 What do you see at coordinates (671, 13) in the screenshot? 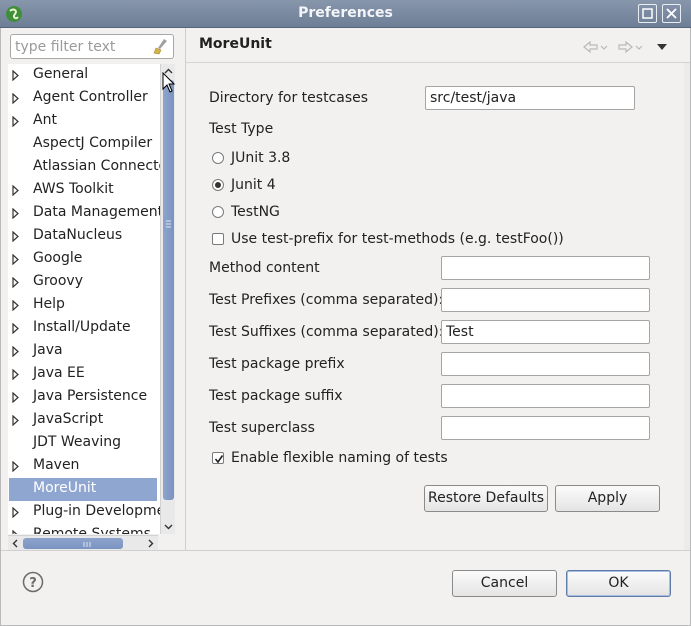
I see `close-button` at bounding box center [671, 13].